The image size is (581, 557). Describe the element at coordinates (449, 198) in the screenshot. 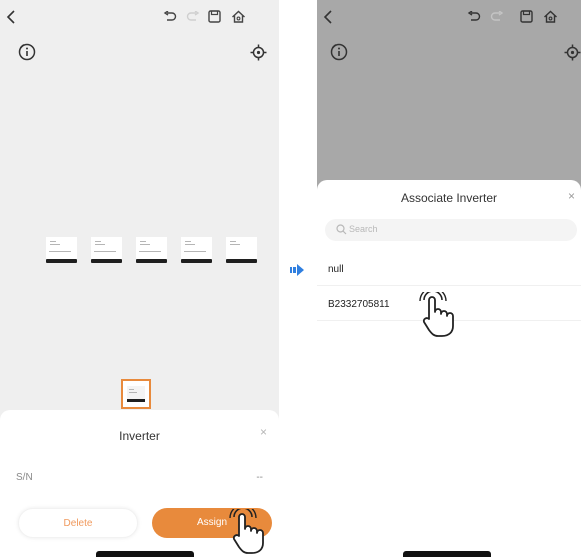

I see `sheet-title: Associate Inverter` at that location.